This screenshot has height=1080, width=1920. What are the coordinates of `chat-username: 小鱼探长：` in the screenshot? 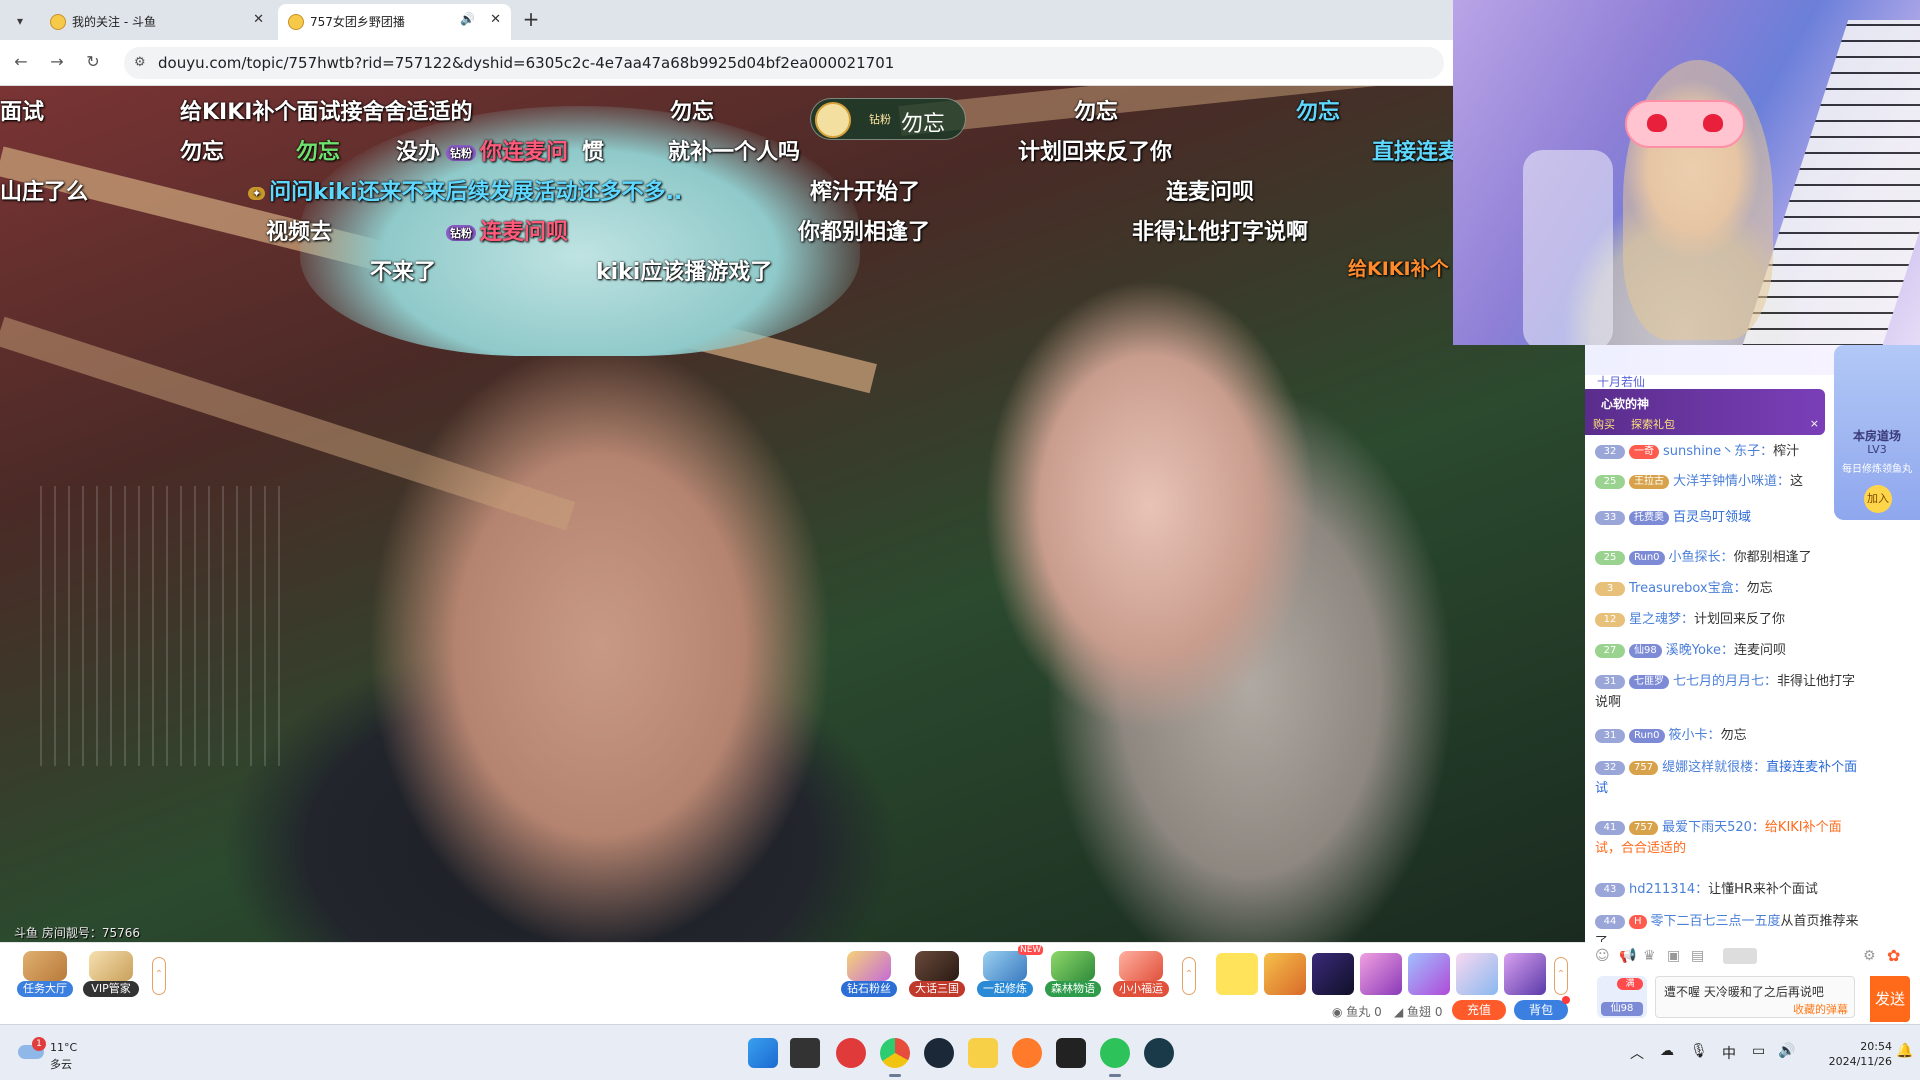 It's located at (1701, 557).